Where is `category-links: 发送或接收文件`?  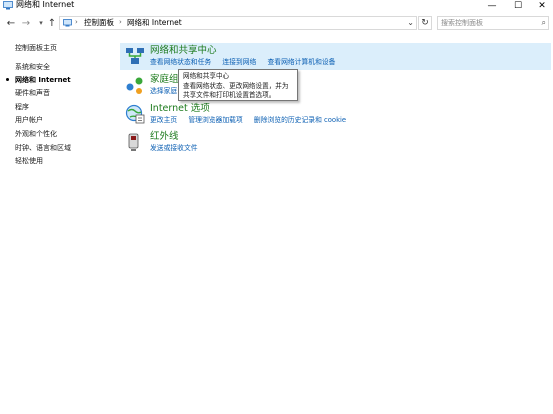 category-links: 发送或接收文件 is located at coordinates (178, 148).